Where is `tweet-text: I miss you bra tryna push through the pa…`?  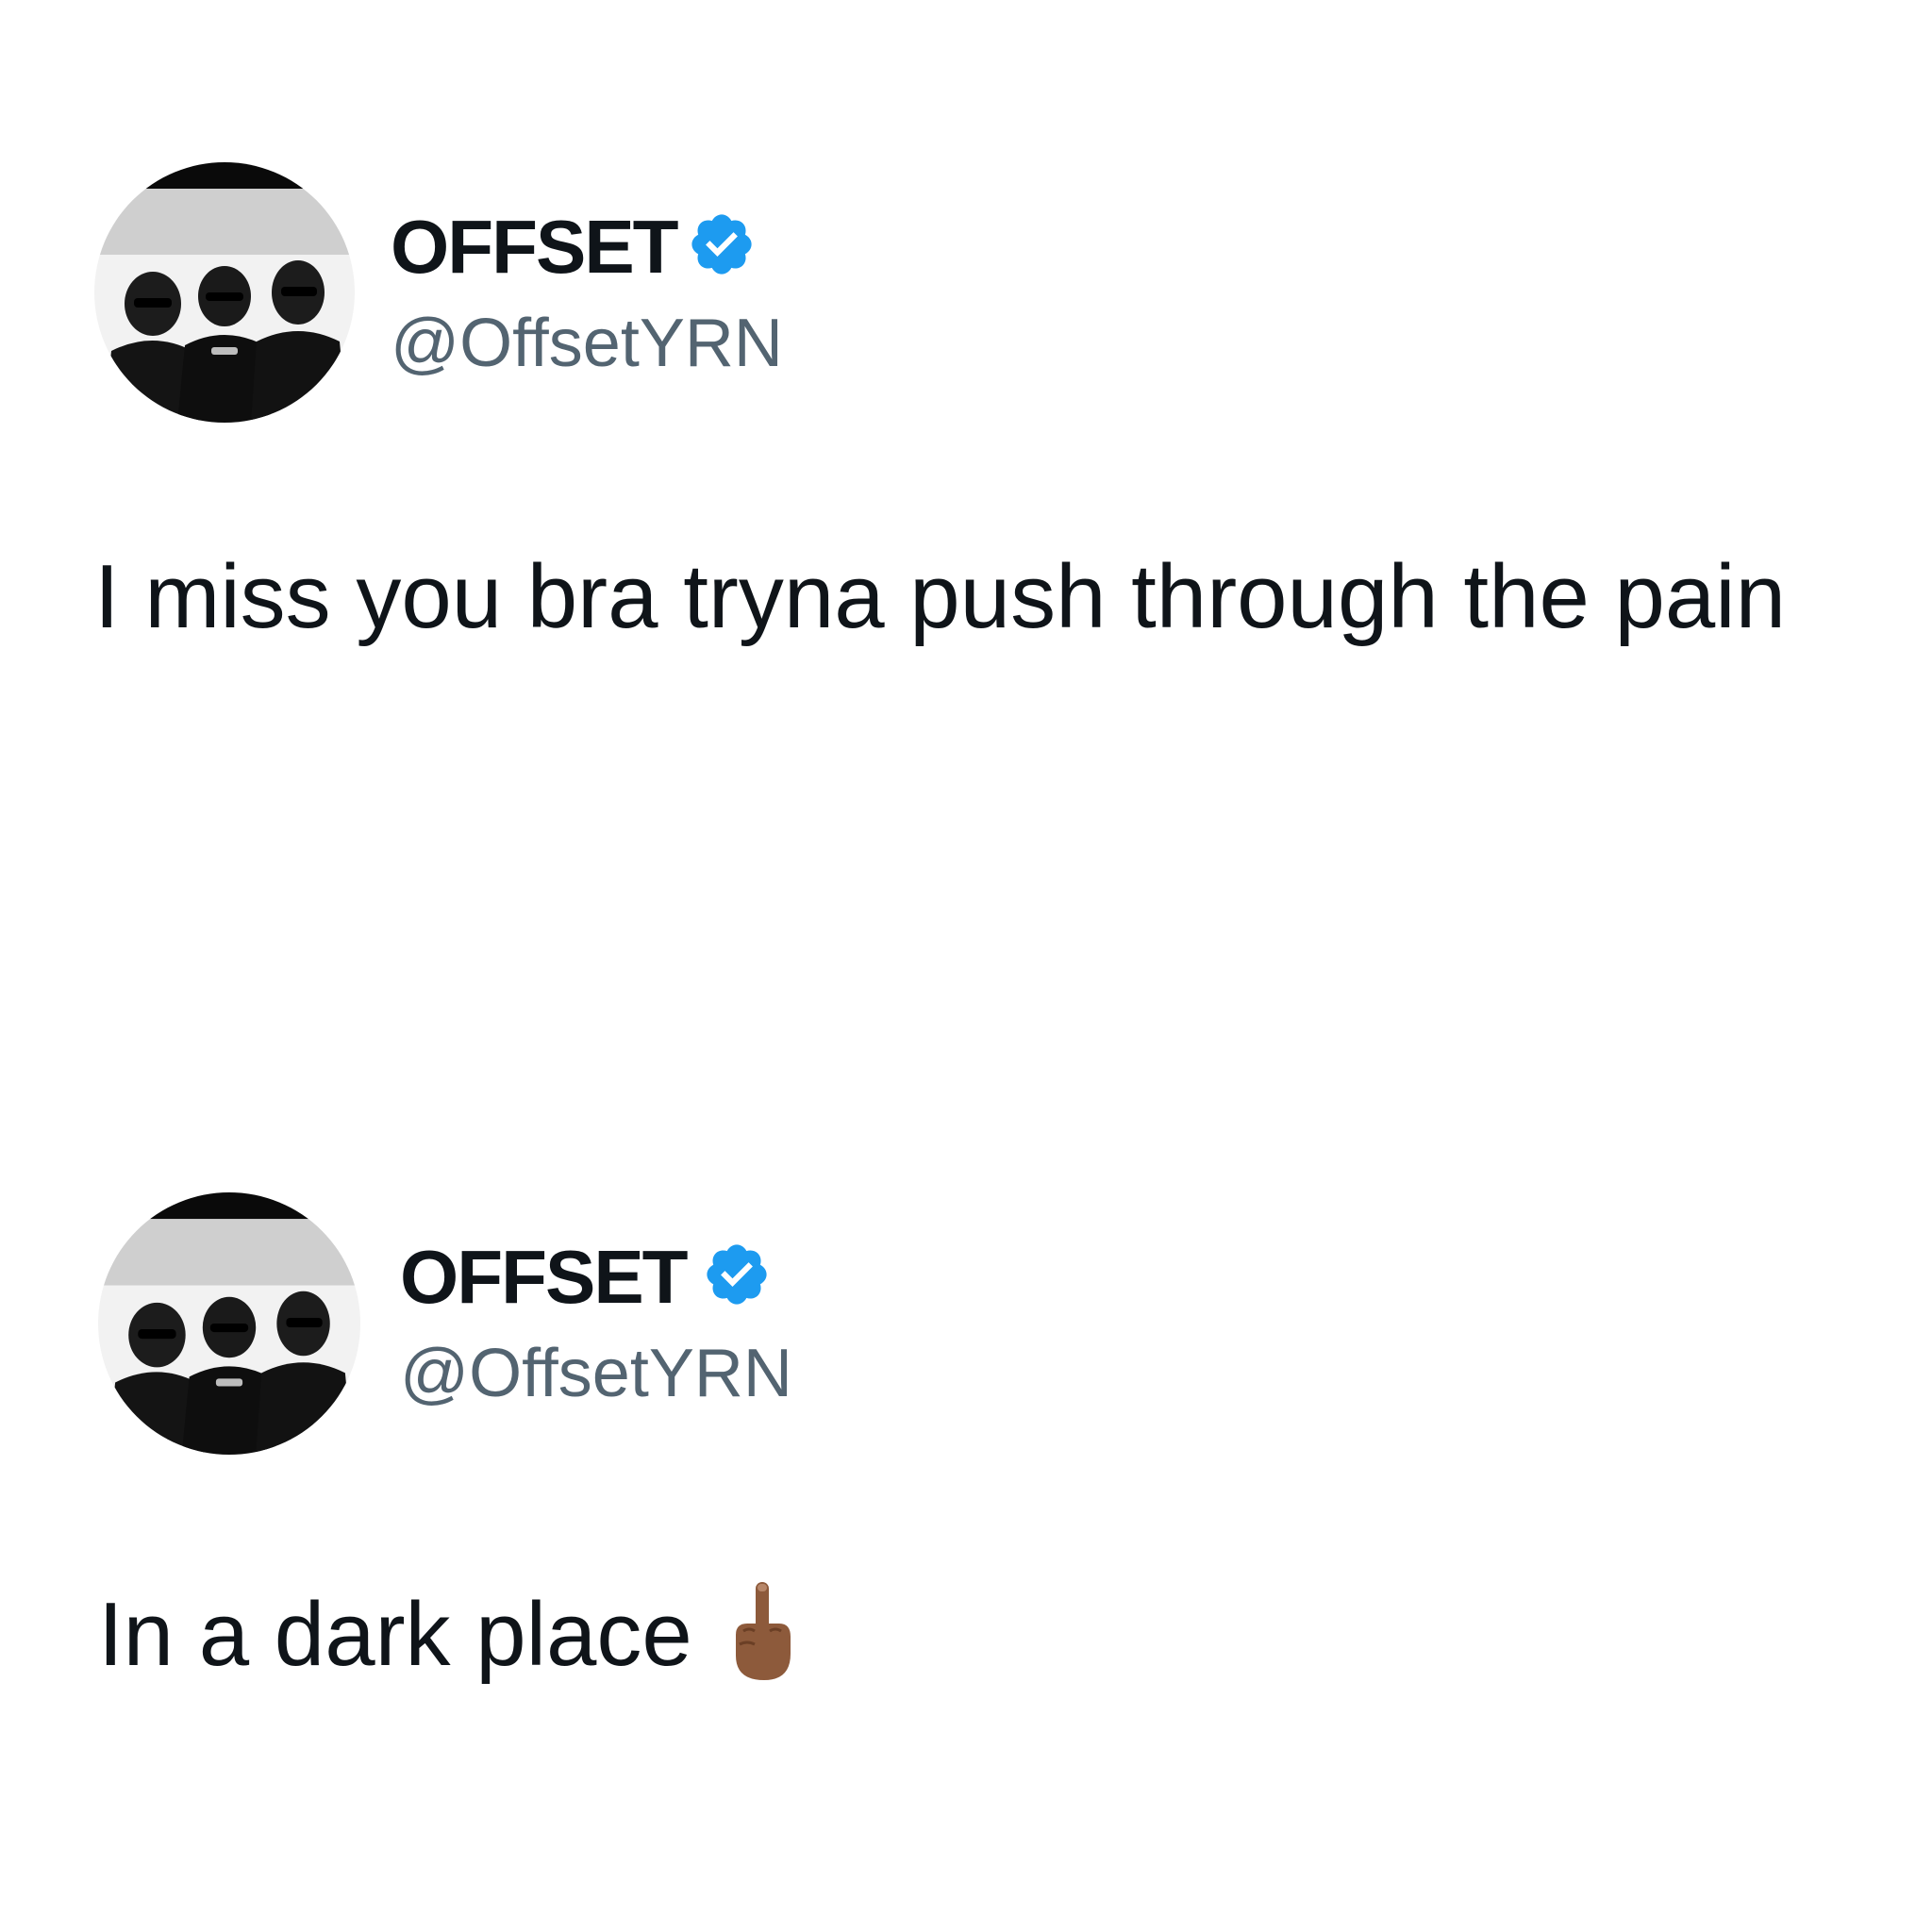 tweet-text: I miss you bra tryna push through the pa… is located at coordinates (941, 596).